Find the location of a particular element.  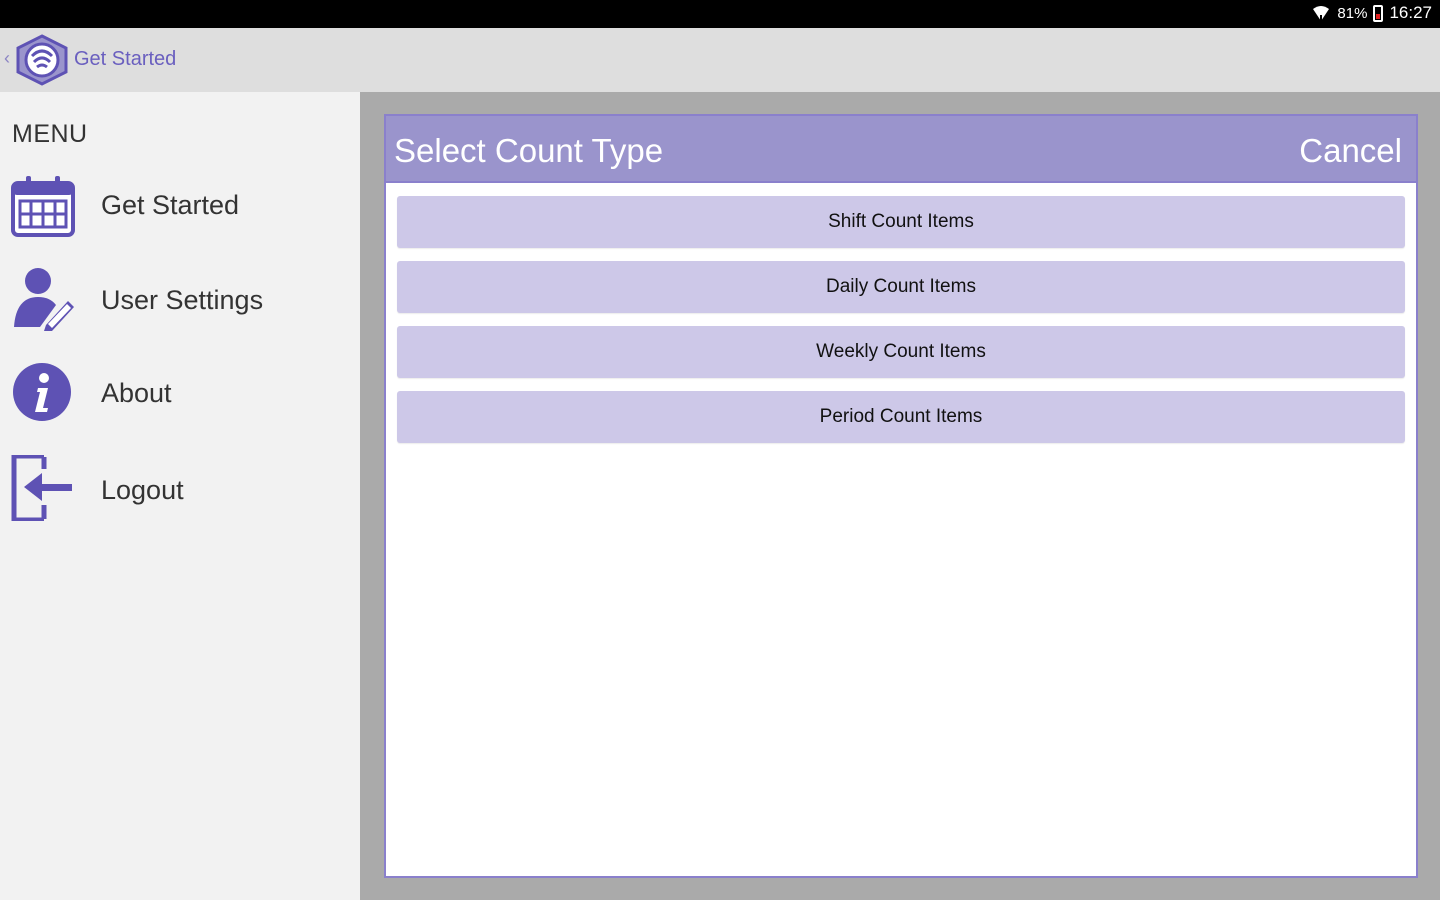

period-count-items-button: Period Count Items is located at coordinates (901, 417).